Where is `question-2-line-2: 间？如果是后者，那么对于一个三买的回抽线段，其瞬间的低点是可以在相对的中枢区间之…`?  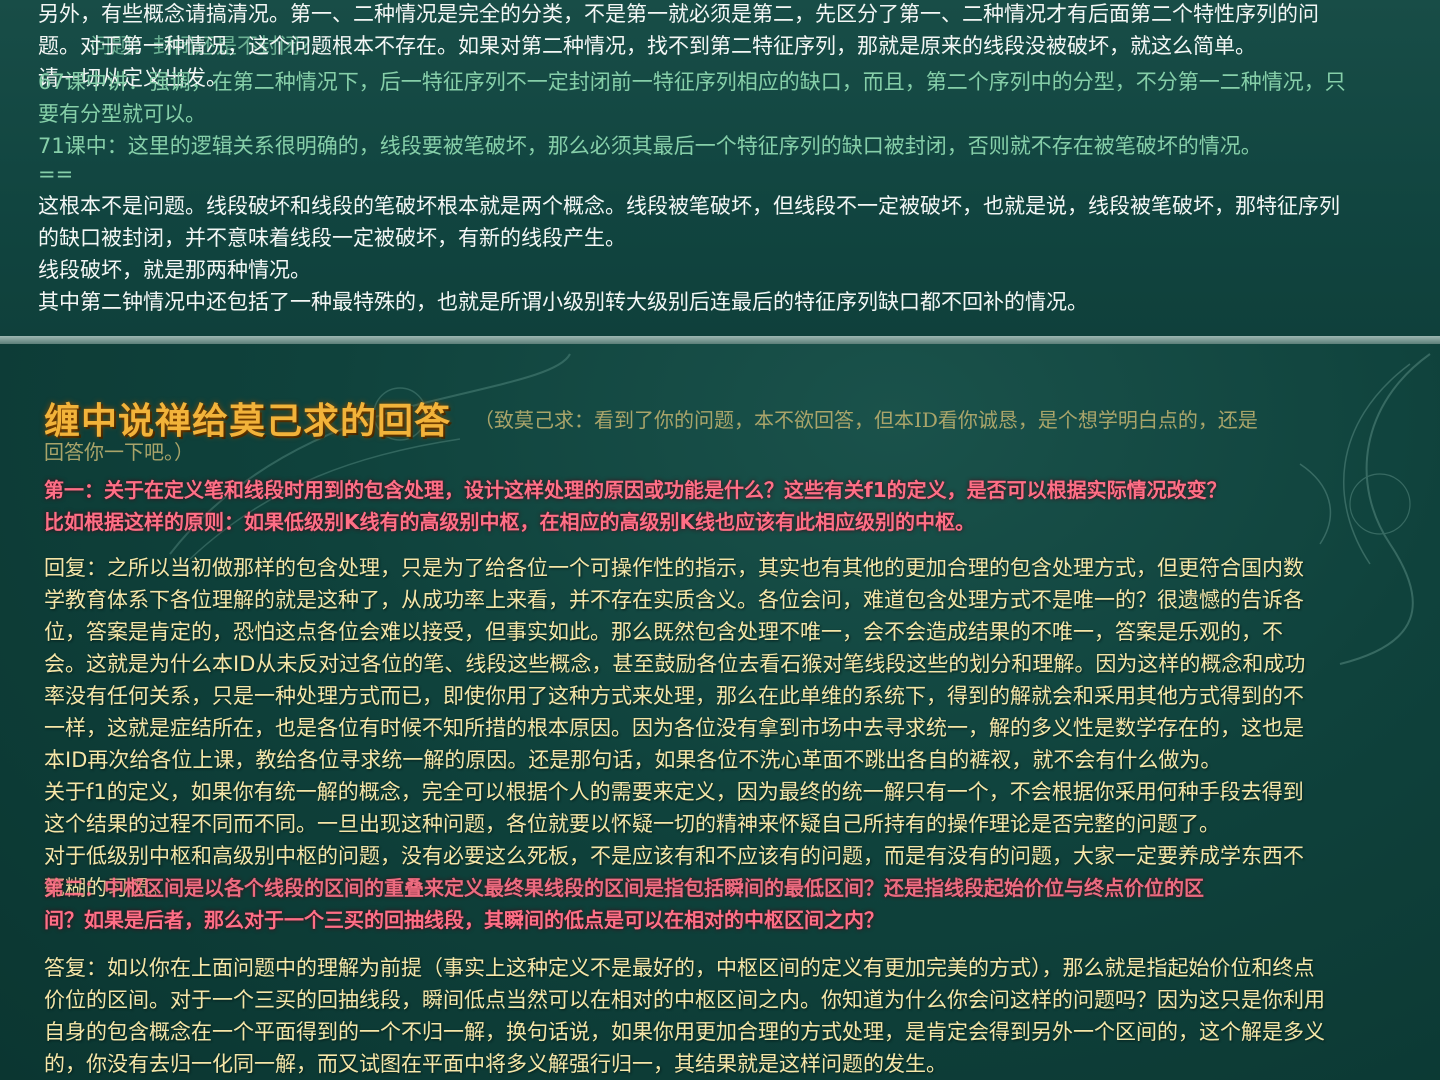
question-2-line-2: 间？如果是后者，那么对于一个三买的回抽线段，其瞬间的低点是可以在相对的中枢区间之… is located at coordinates (464, 920).